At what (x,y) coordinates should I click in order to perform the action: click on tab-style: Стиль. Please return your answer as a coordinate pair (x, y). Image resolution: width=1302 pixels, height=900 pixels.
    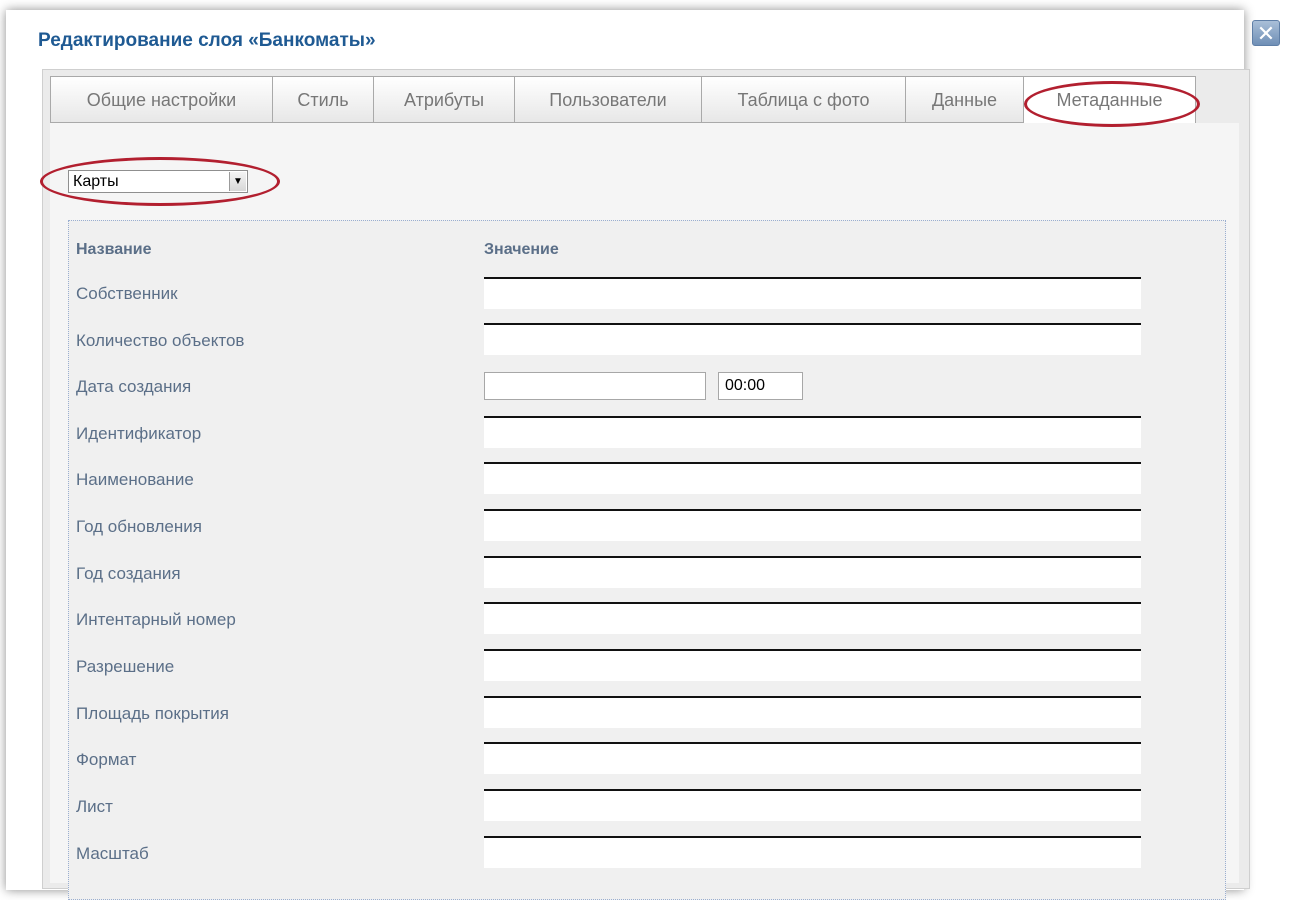
    Looking at the image, I should click on (322, 99).